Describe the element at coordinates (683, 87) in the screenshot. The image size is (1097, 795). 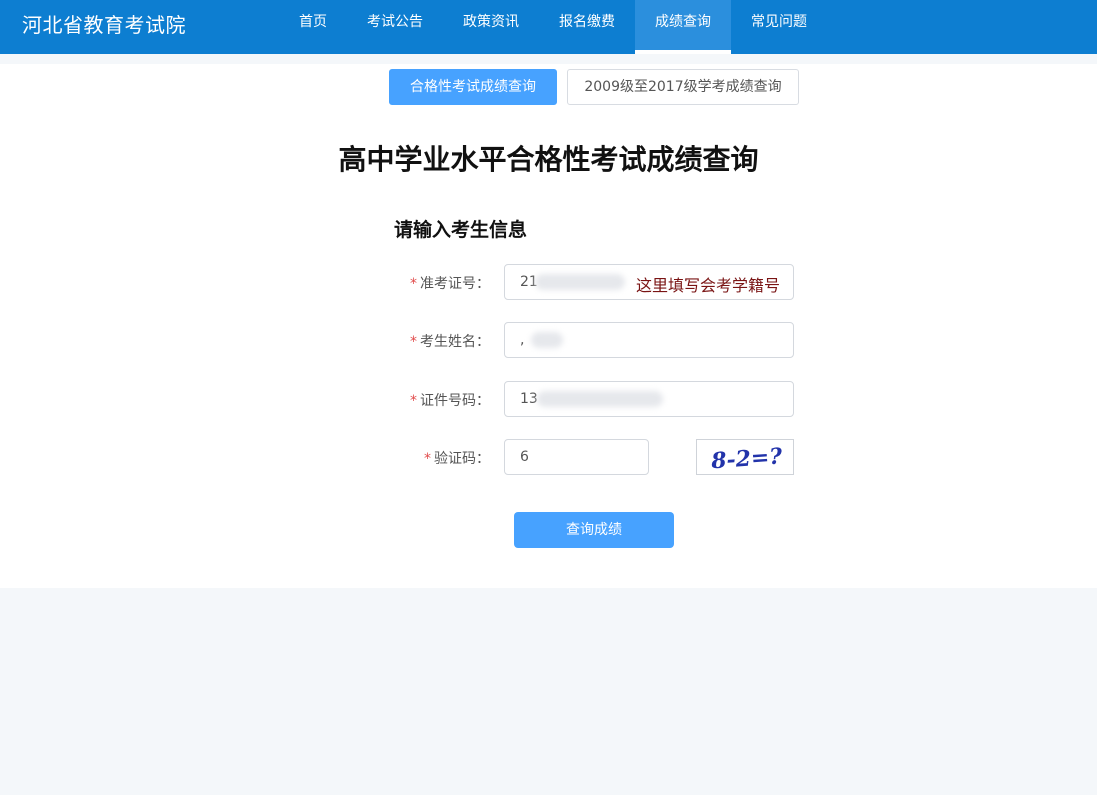
I see `tab-2009-2017-score: 2009级至2017级学考成绩查询` at that location.